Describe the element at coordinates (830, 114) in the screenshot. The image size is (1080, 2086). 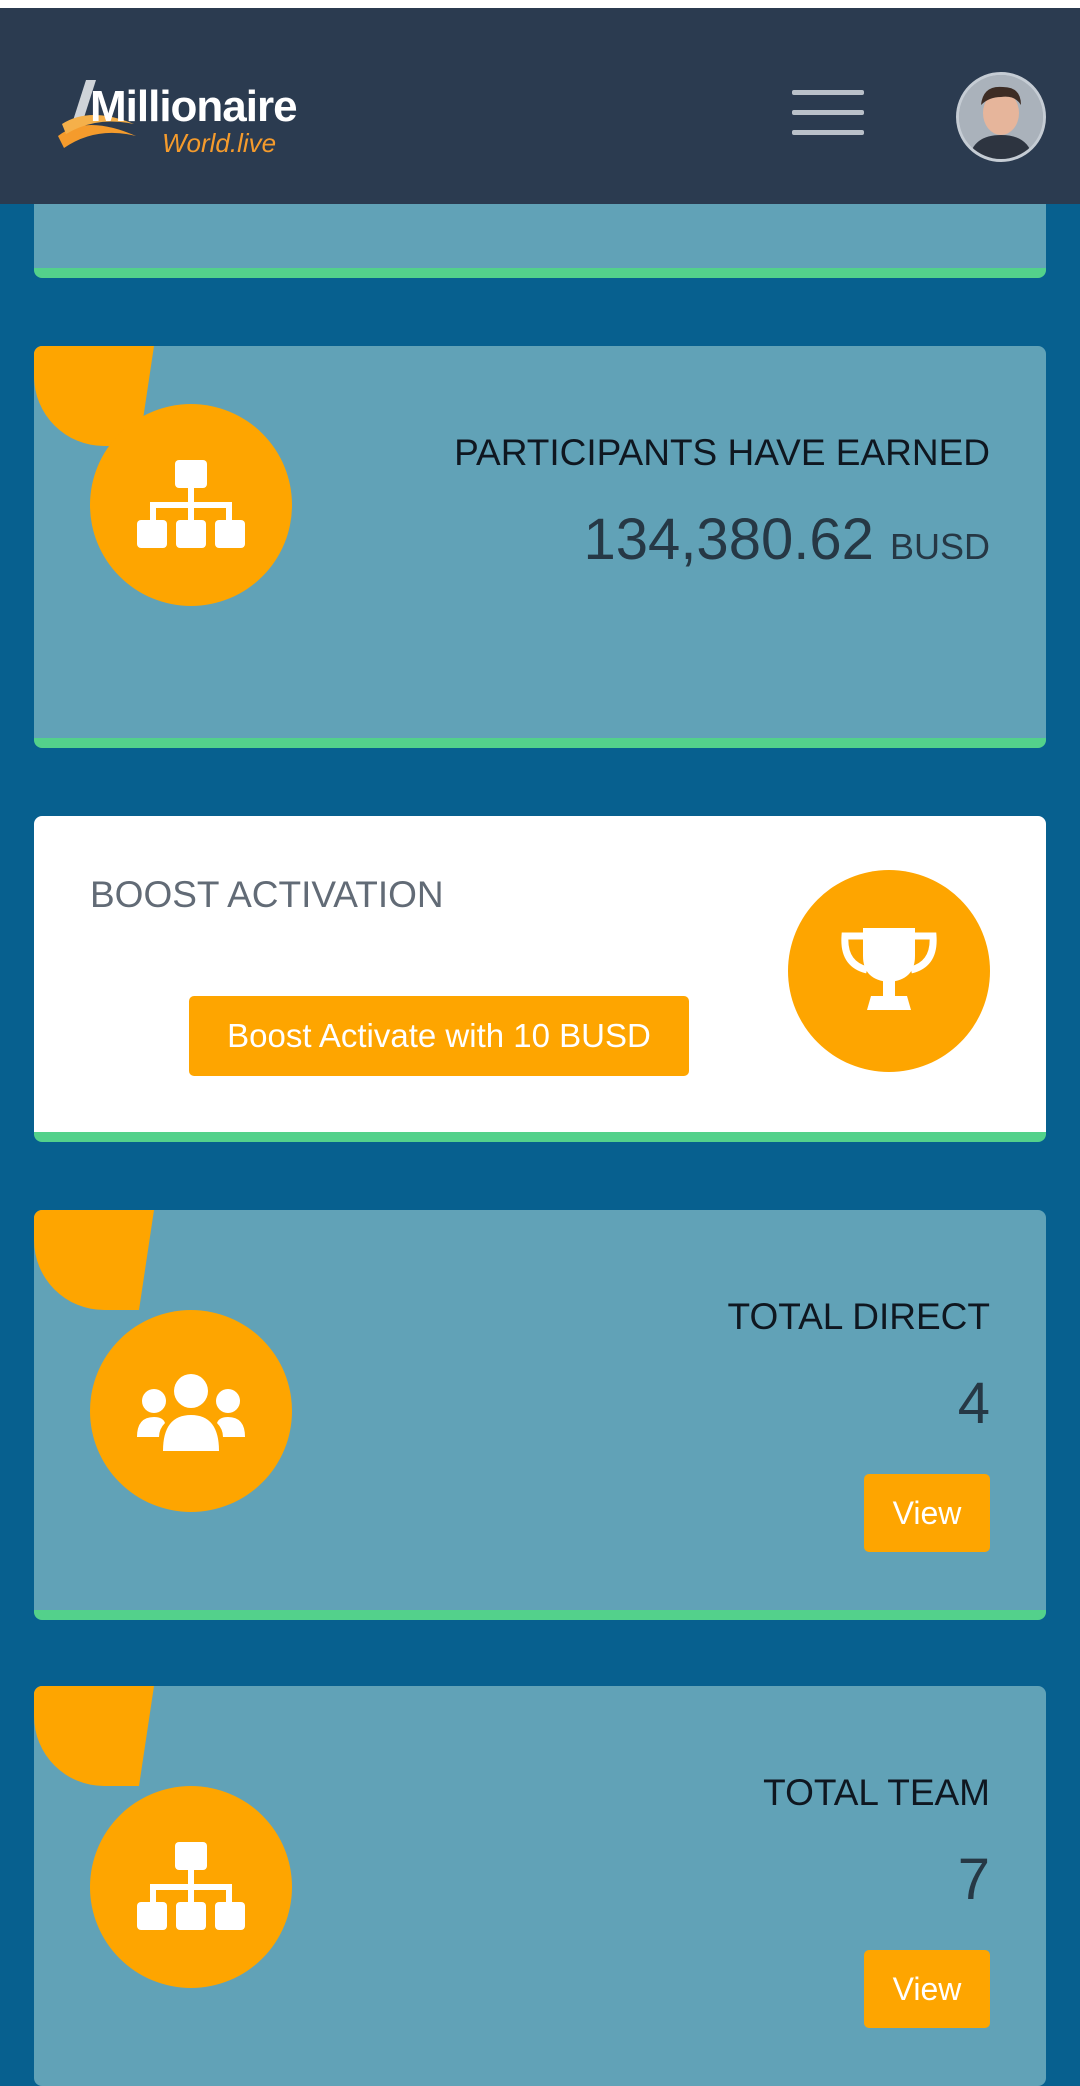
I see `hamburger-menu-icon` at that location.